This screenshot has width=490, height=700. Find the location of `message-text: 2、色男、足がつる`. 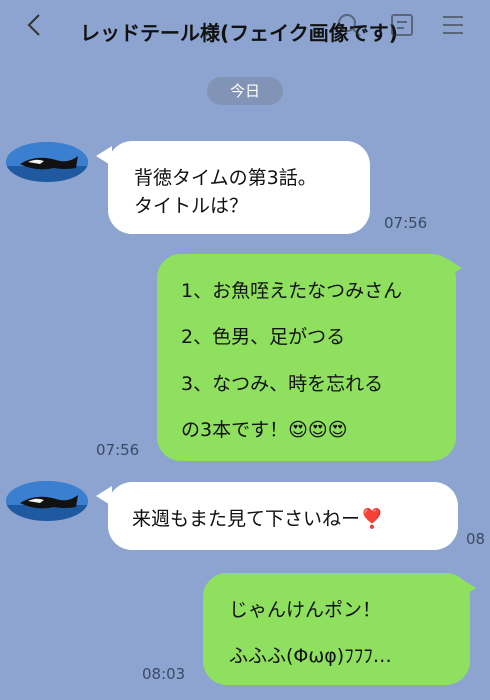

message-text: 2、色男、足がつる is located at coordinates (263, 337).